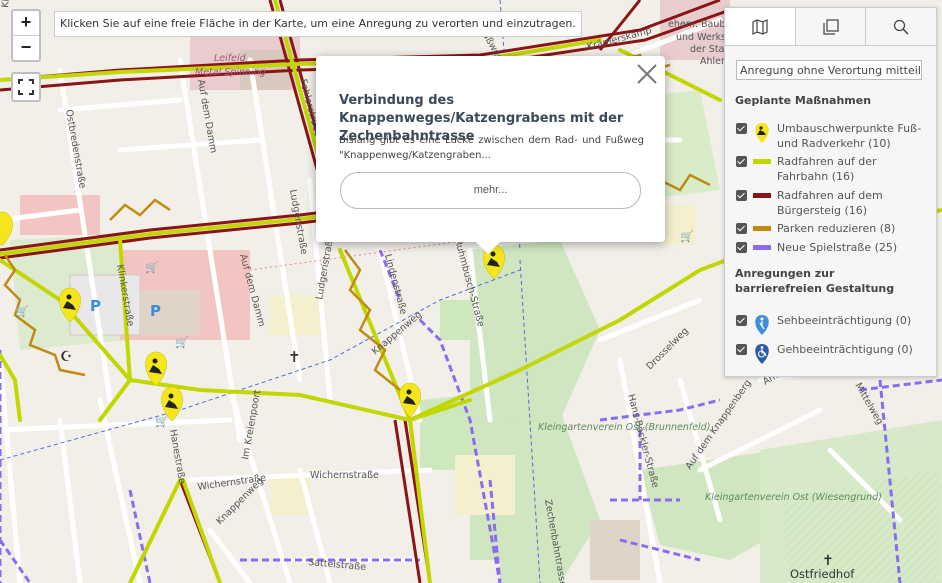 The width and height of the screenshot is (942, 583). I want to click on section-title-accessibility: Anregungen zur barrierefreien Gestaltung, so click(815, 281).